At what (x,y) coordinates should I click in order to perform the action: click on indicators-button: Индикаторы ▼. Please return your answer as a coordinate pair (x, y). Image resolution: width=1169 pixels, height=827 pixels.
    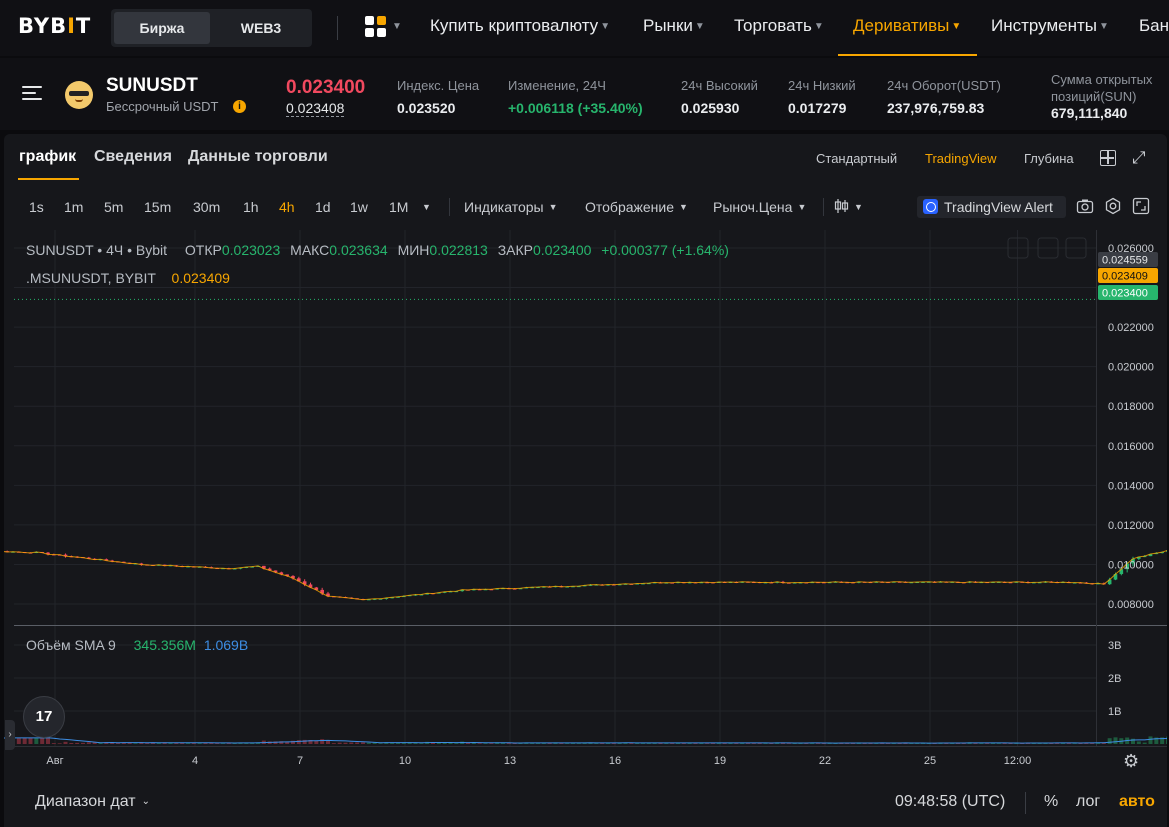
    Looking at the image, I should click on (511, 207).